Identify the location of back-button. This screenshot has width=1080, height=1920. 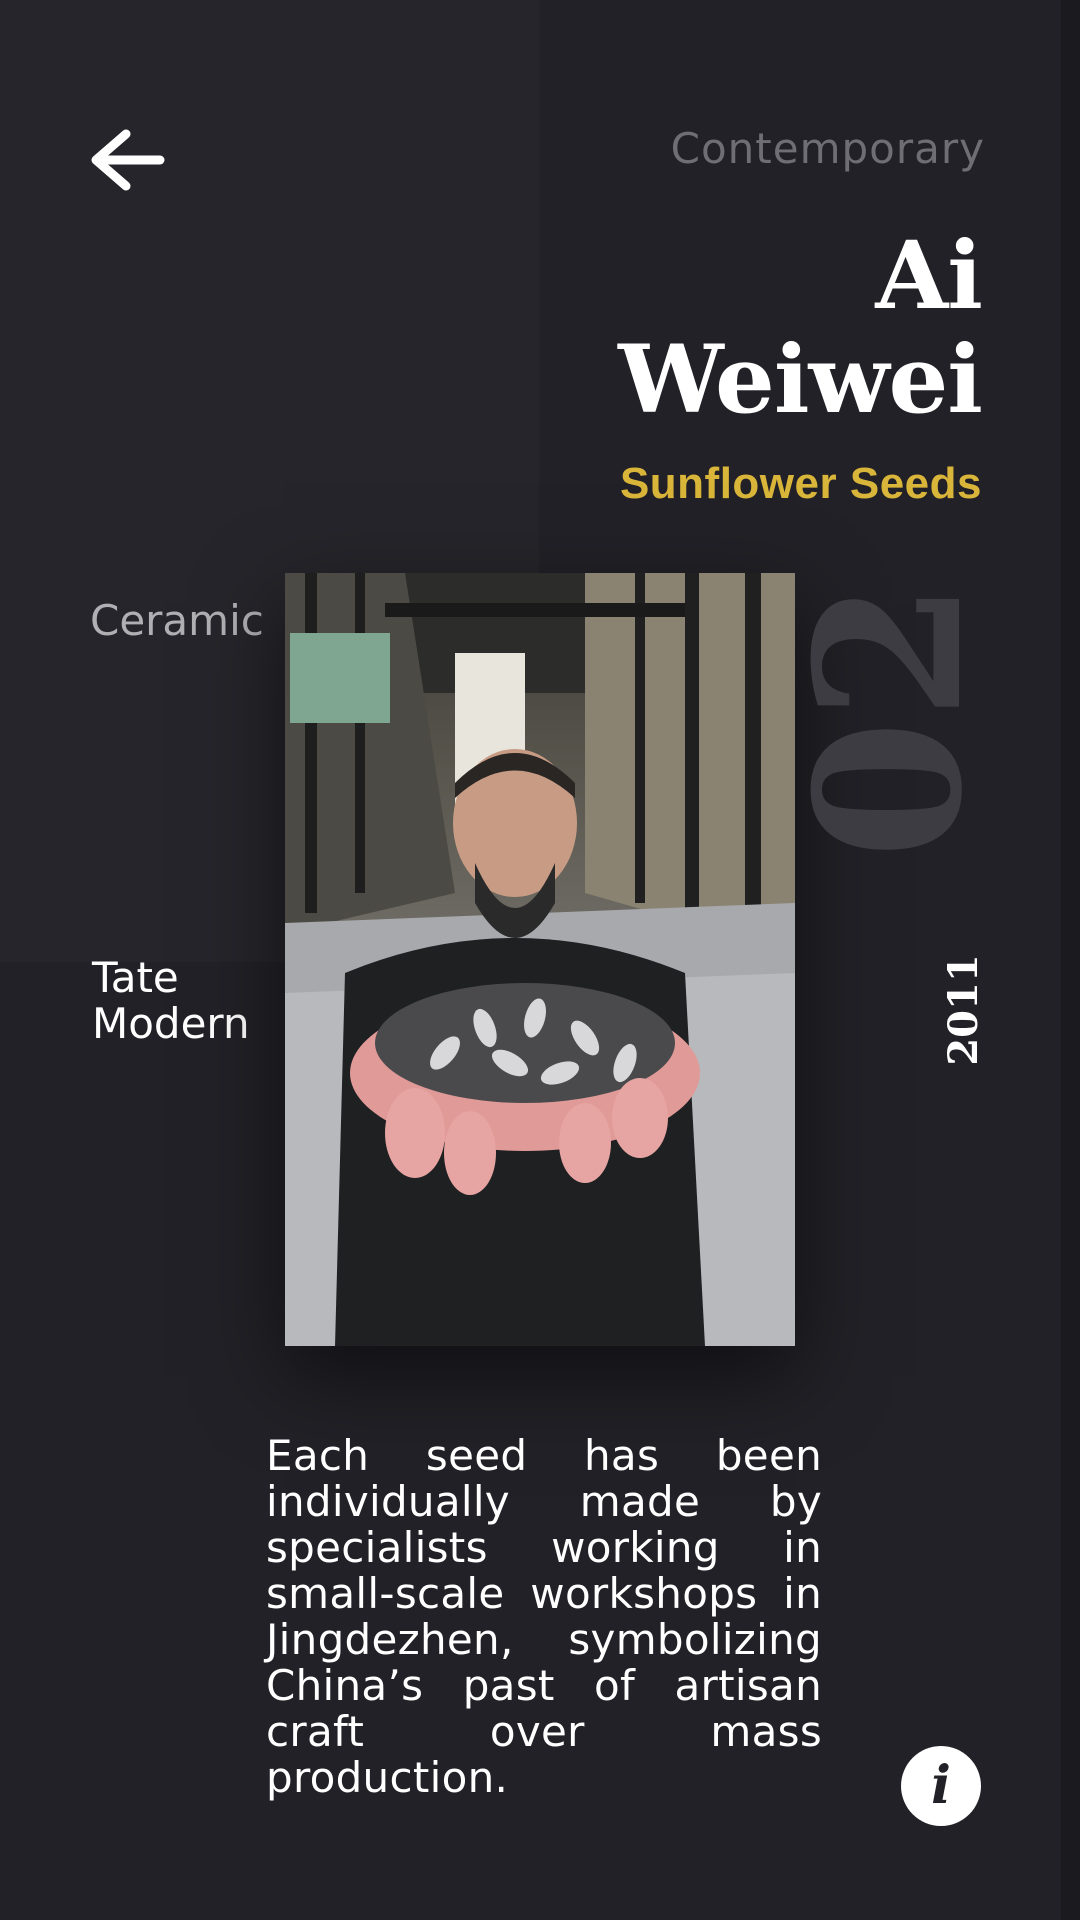
(127, 160).